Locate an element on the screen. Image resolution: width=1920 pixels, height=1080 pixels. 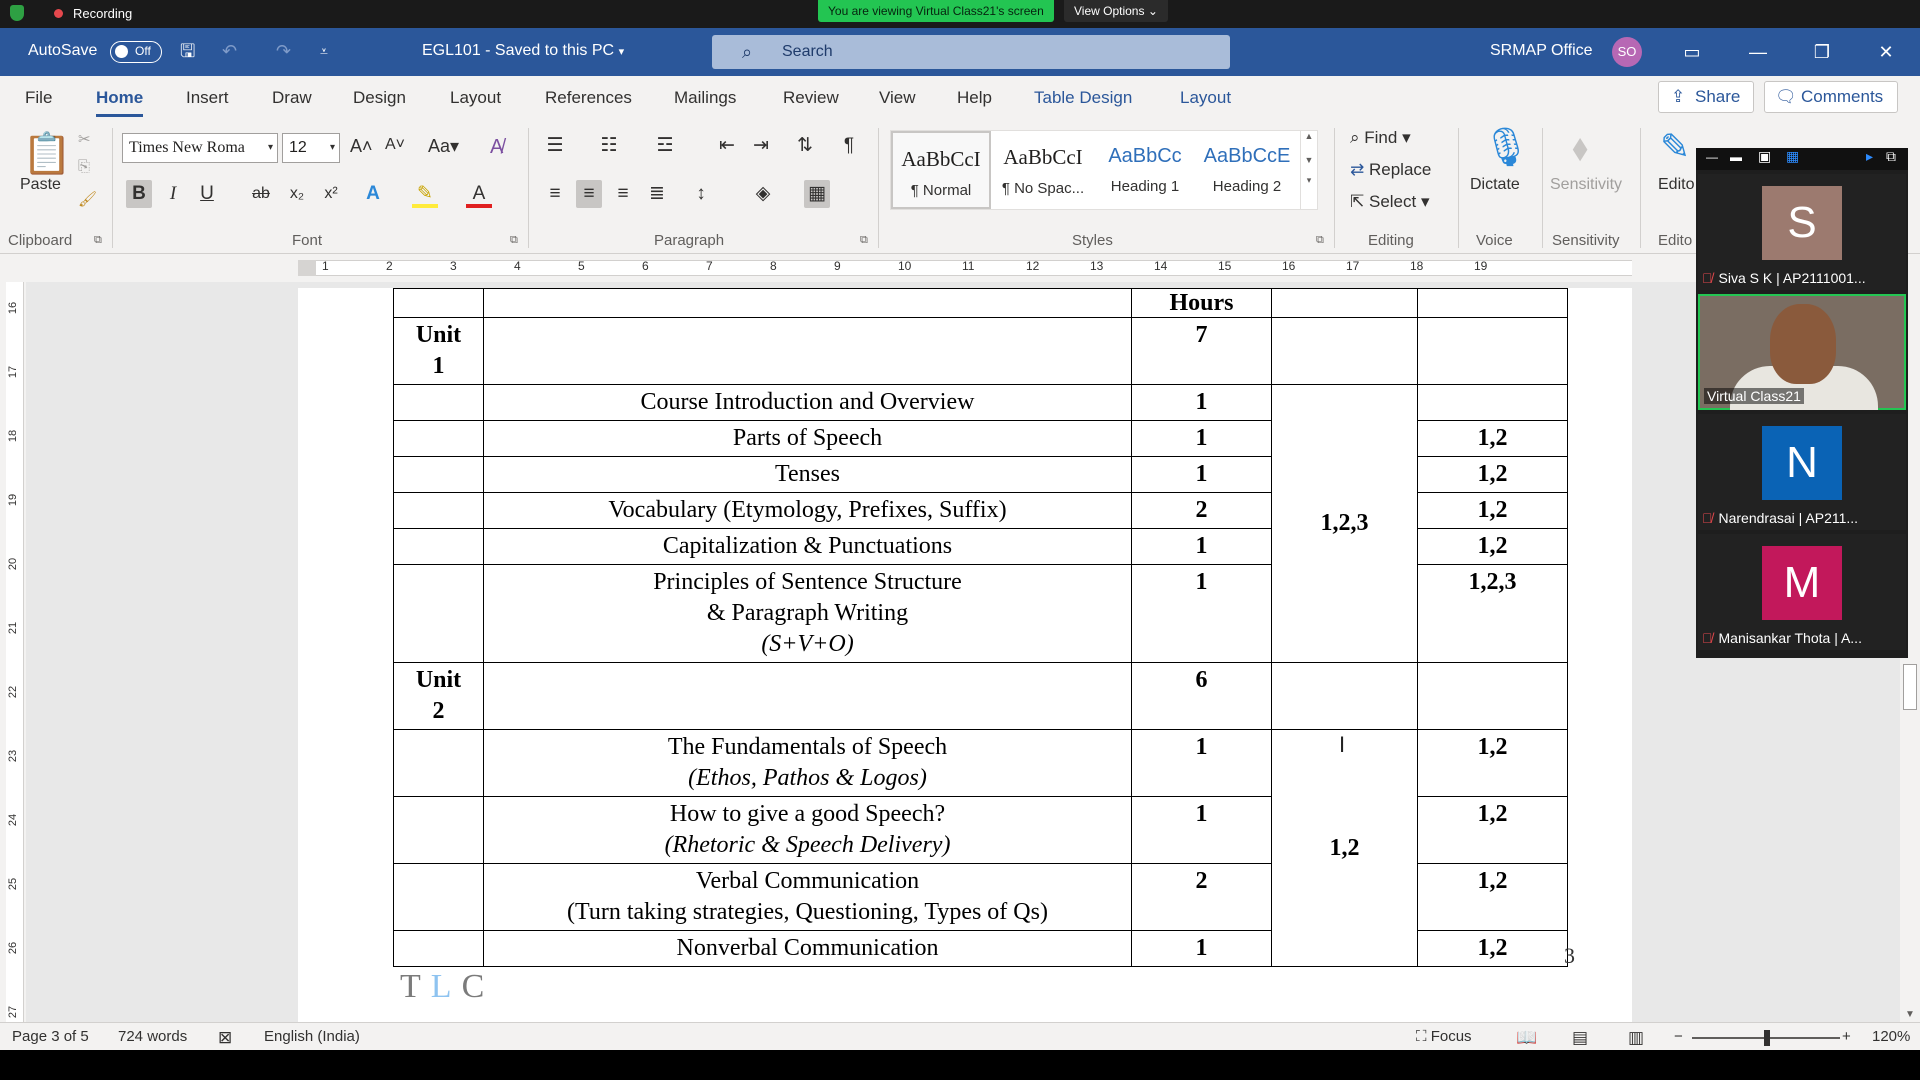
topic-cell: Nonverbal Communication is located at coordinates (807, 948).